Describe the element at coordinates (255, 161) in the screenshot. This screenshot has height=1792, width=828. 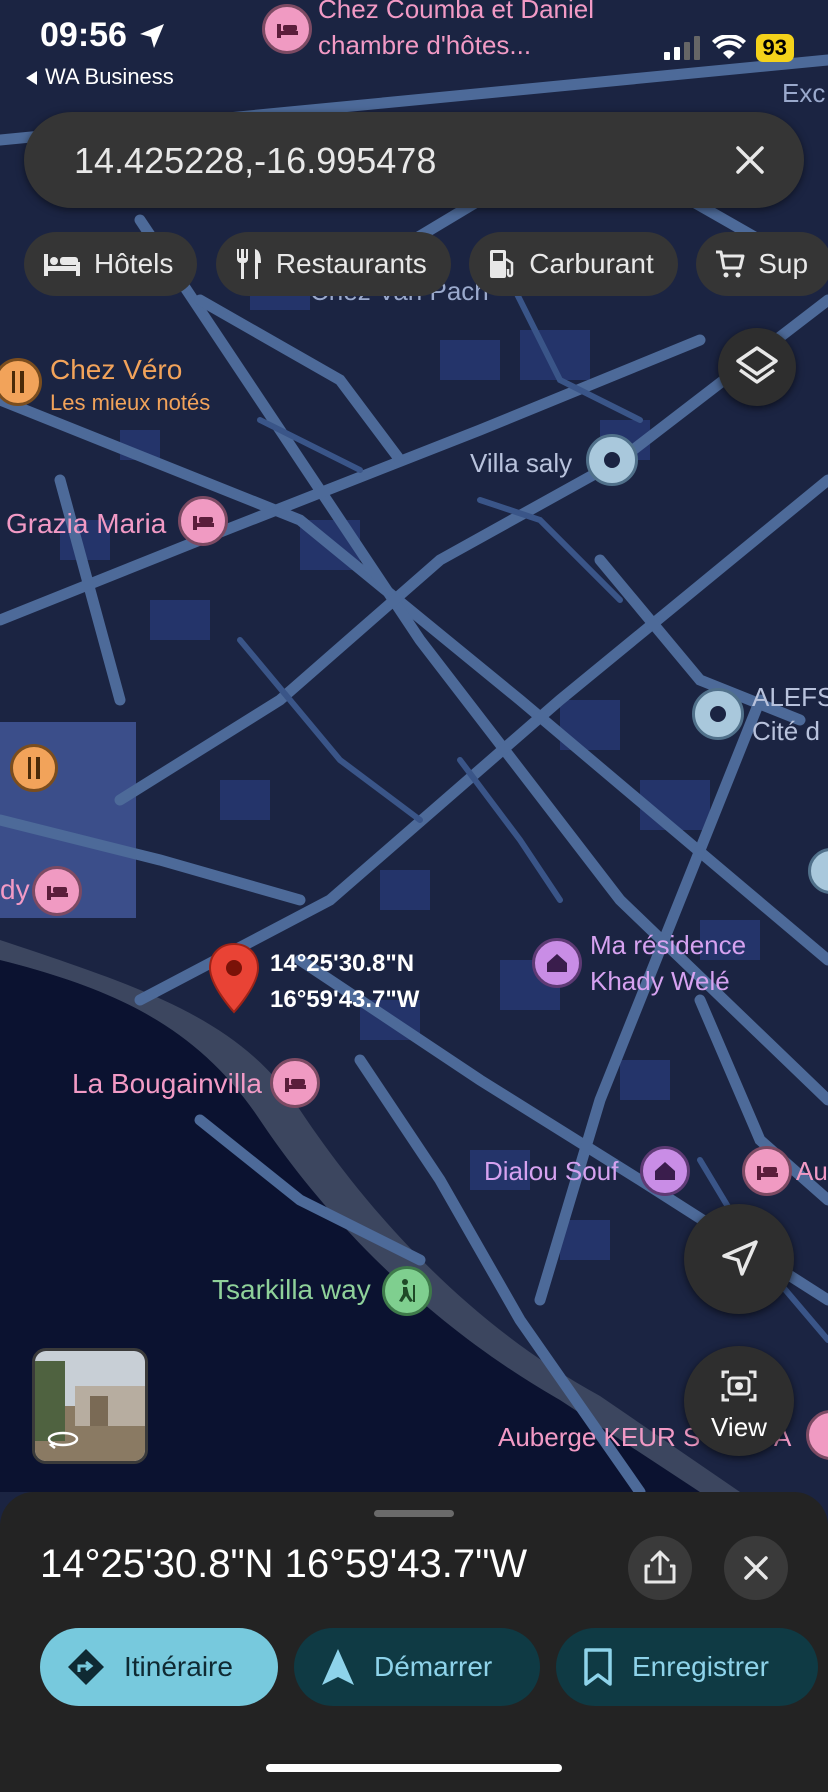
I see `search-query: 14.425228,-16.995478` at that location.